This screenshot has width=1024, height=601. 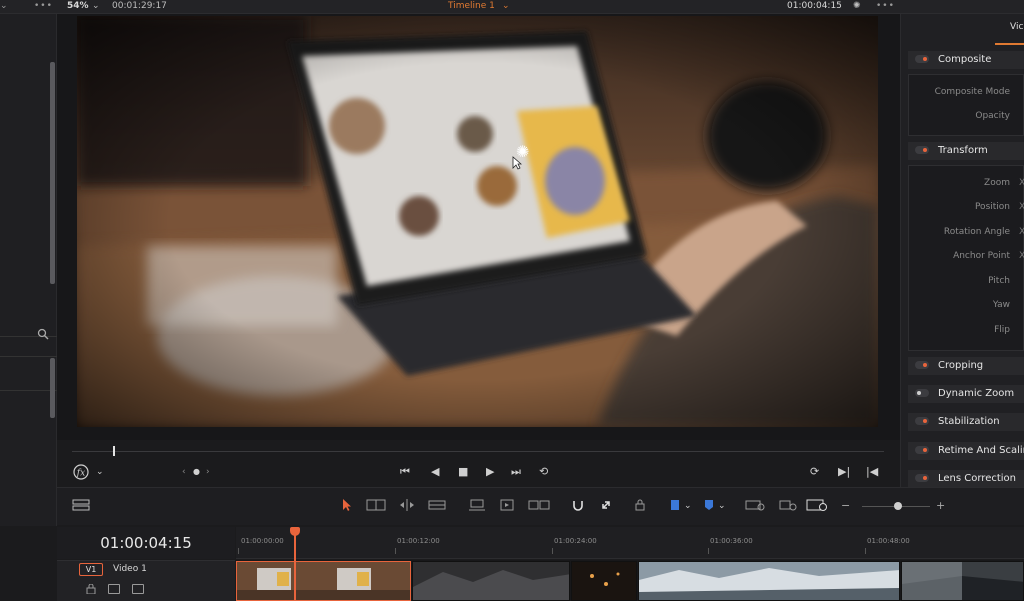 I want to click on go-to-end-icon: ⏭, so click(x=516, y=472).